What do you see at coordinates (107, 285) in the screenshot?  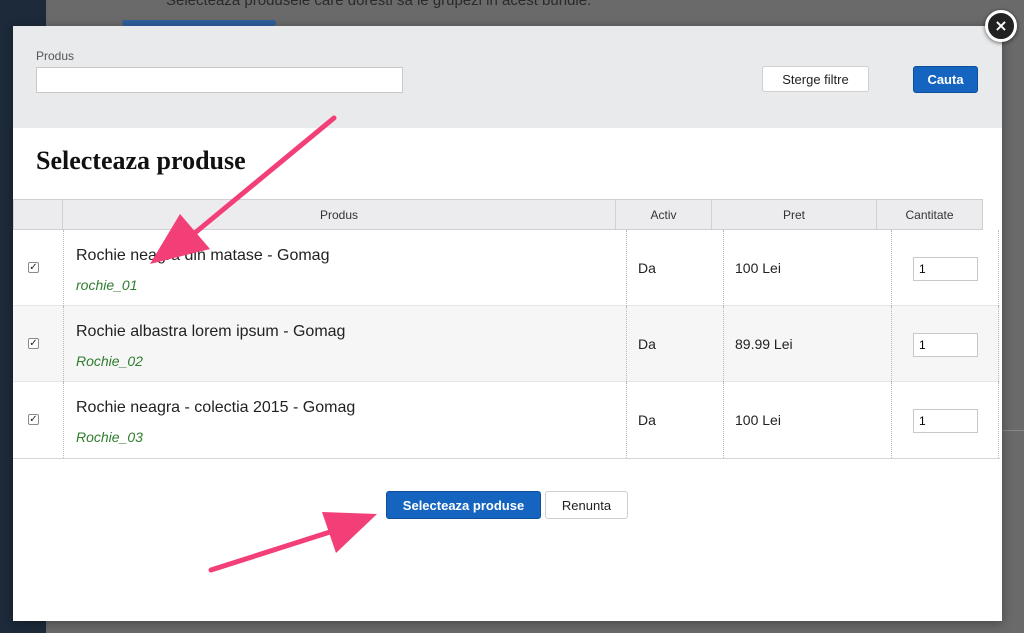 I see `product-code: rochie_01` at bounding box center [107, 285].